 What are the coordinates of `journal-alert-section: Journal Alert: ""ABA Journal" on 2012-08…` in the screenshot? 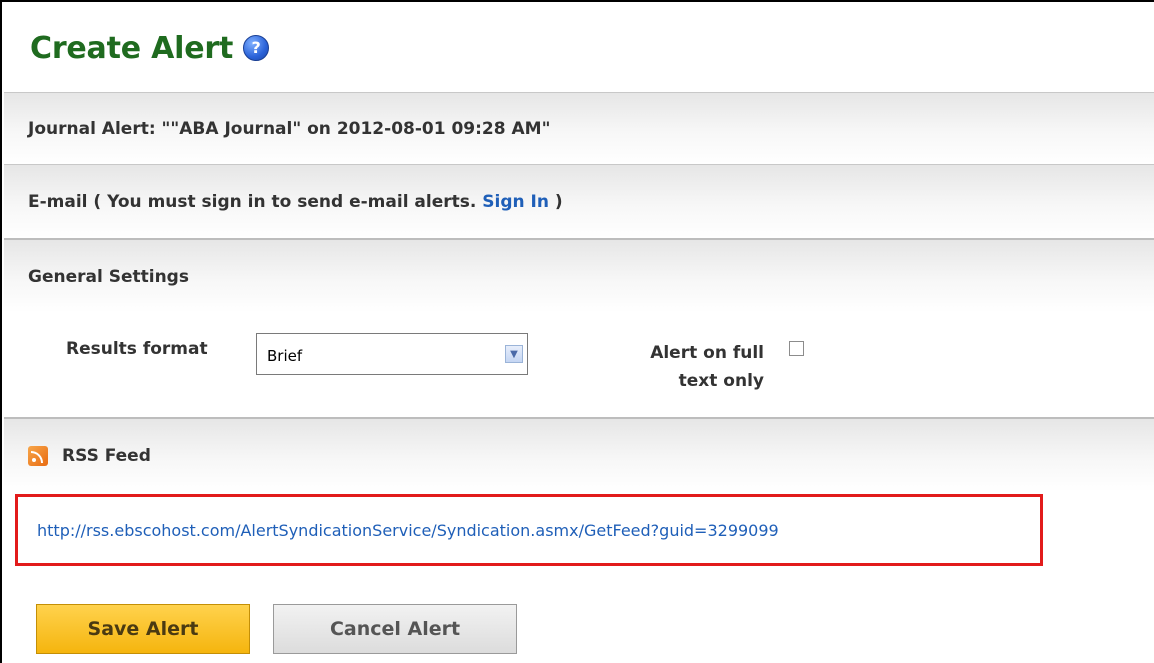 It's located at (579, 128).